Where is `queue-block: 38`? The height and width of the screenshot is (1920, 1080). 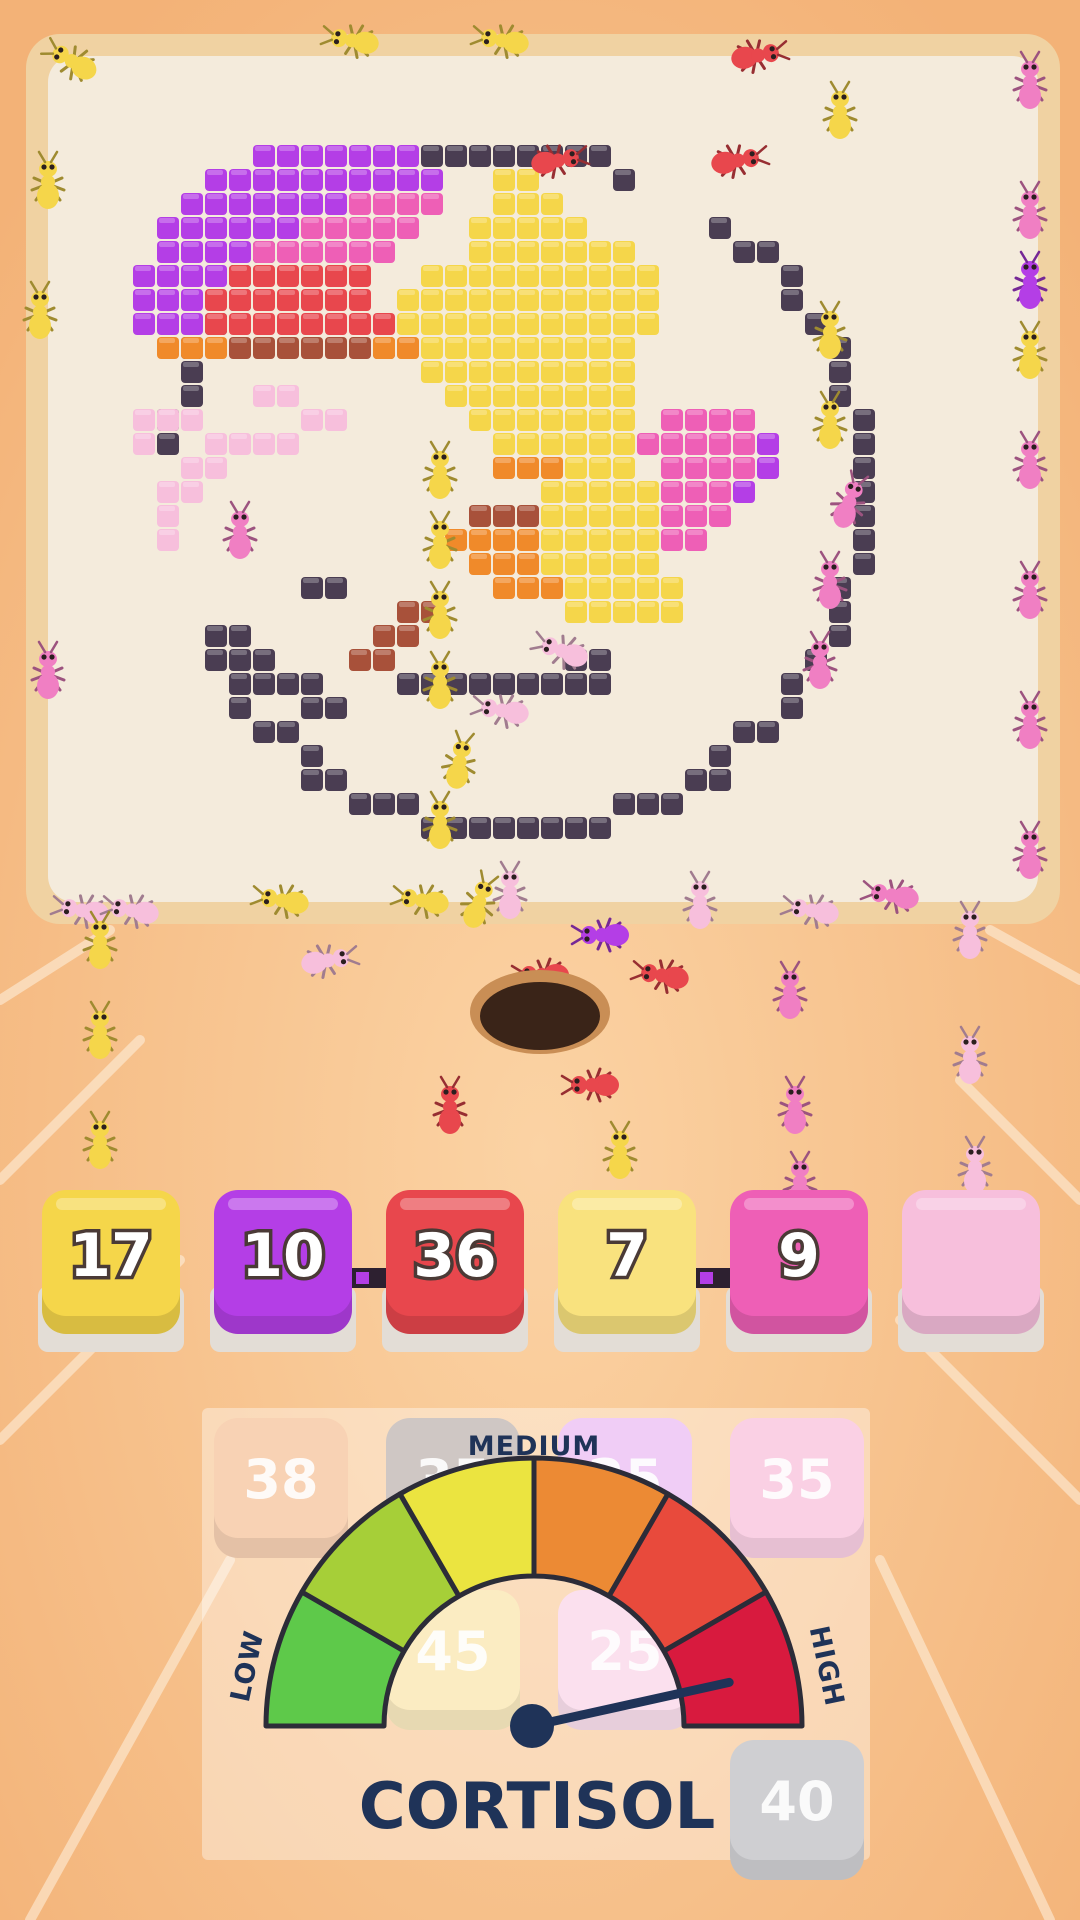
queue-block: 38 is located at coordinates (281, 1488).